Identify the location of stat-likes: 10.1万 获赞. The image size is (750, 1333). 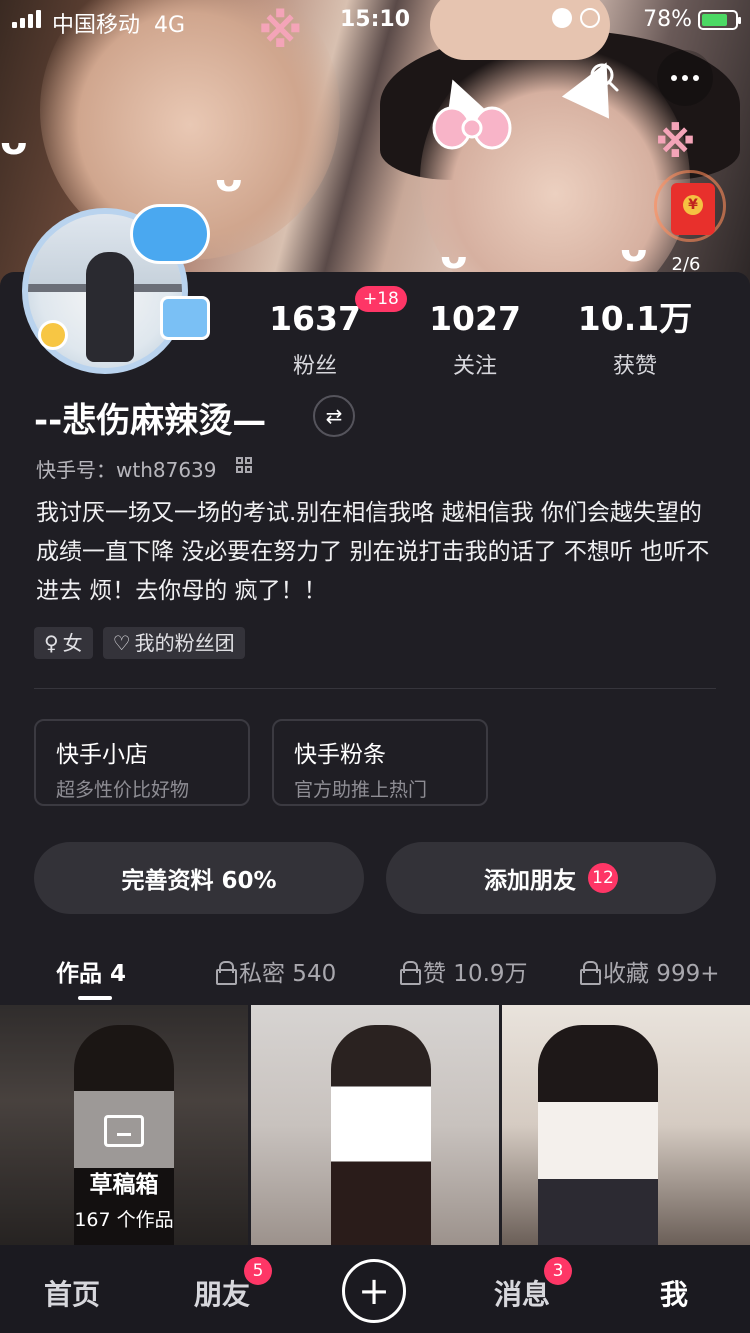
(635, 340).